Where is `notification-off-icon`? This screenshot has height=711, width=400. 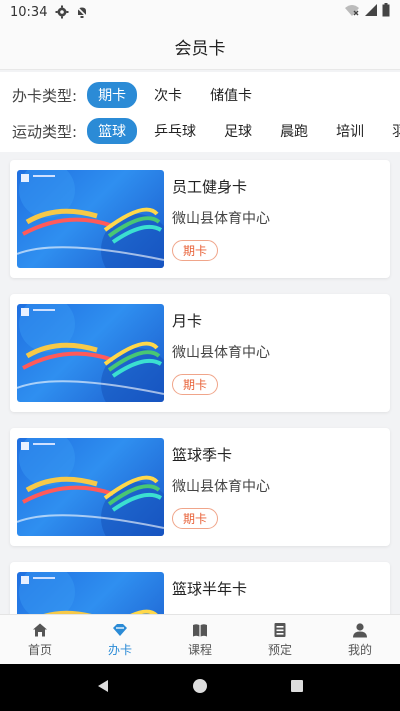 notification-off-icon is located at coordinates (82, 12).